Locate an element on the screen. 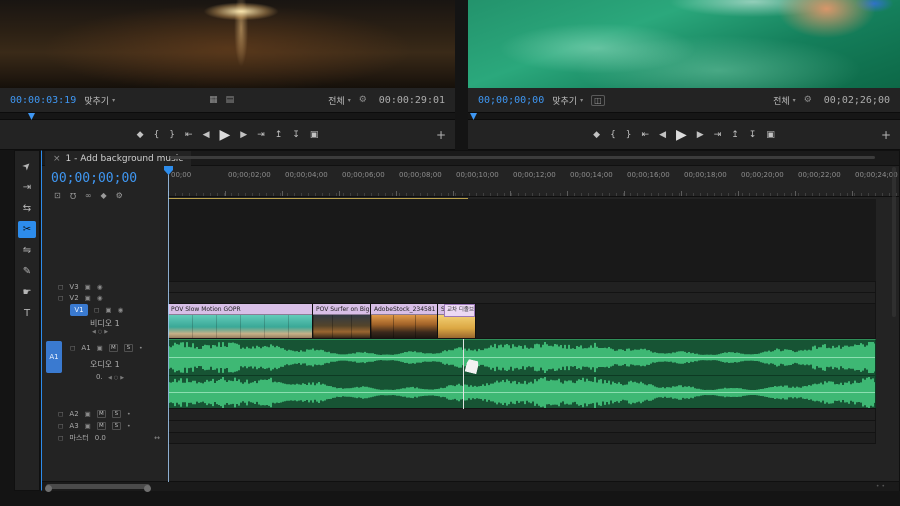 The width and height of the screenshot is (900, 506). pen-tool: ✎ is located at coordinates (27, 271).